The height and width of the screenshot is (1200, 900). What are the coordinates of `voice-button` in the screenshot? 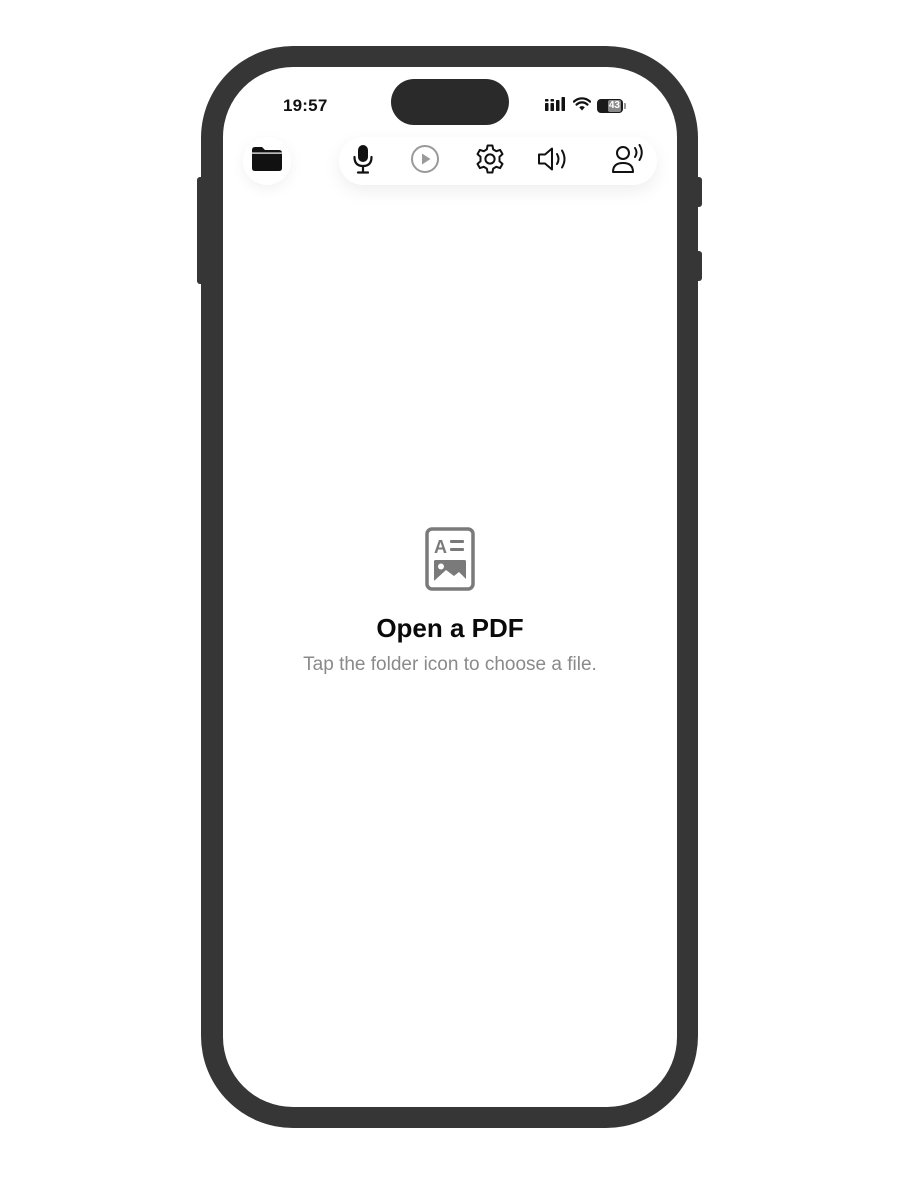 It's located at (628, 161).